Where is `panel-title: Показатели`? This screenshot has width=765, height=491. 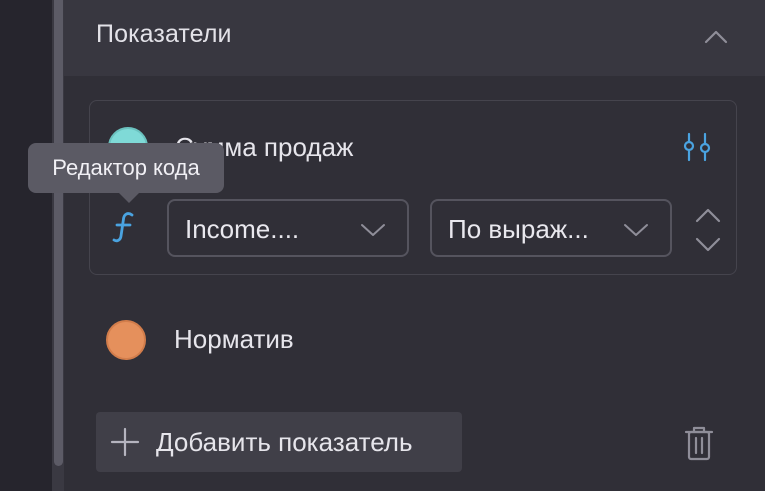
panel-title: Показатели is located at coordinates (164, 34).